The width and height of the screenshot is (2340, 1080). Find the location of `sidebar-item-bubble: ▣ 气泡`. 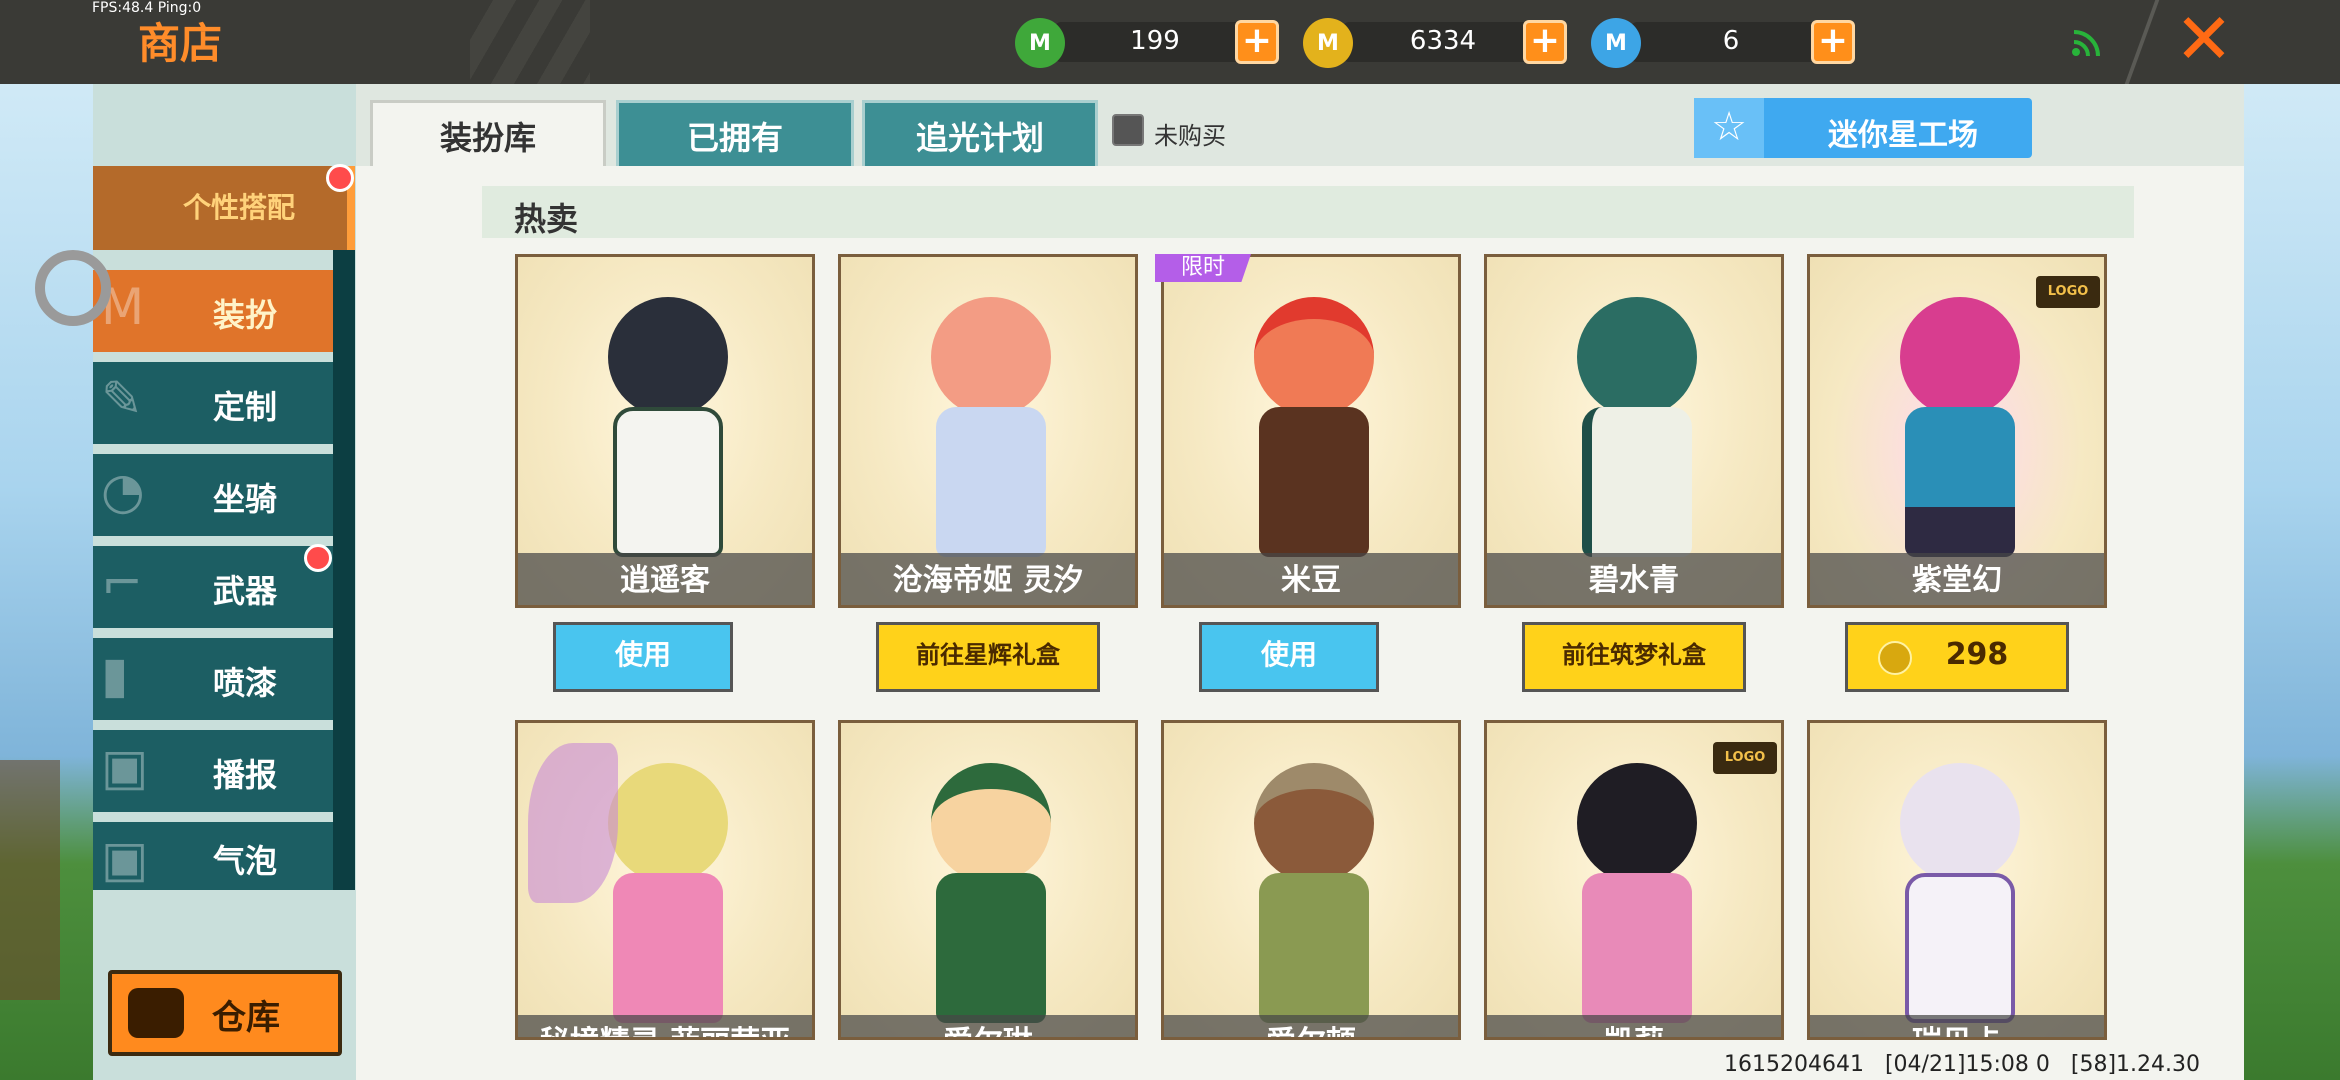

sidebar-item-bubble: ▣ 气泡 is located at coordinates (213, 856).